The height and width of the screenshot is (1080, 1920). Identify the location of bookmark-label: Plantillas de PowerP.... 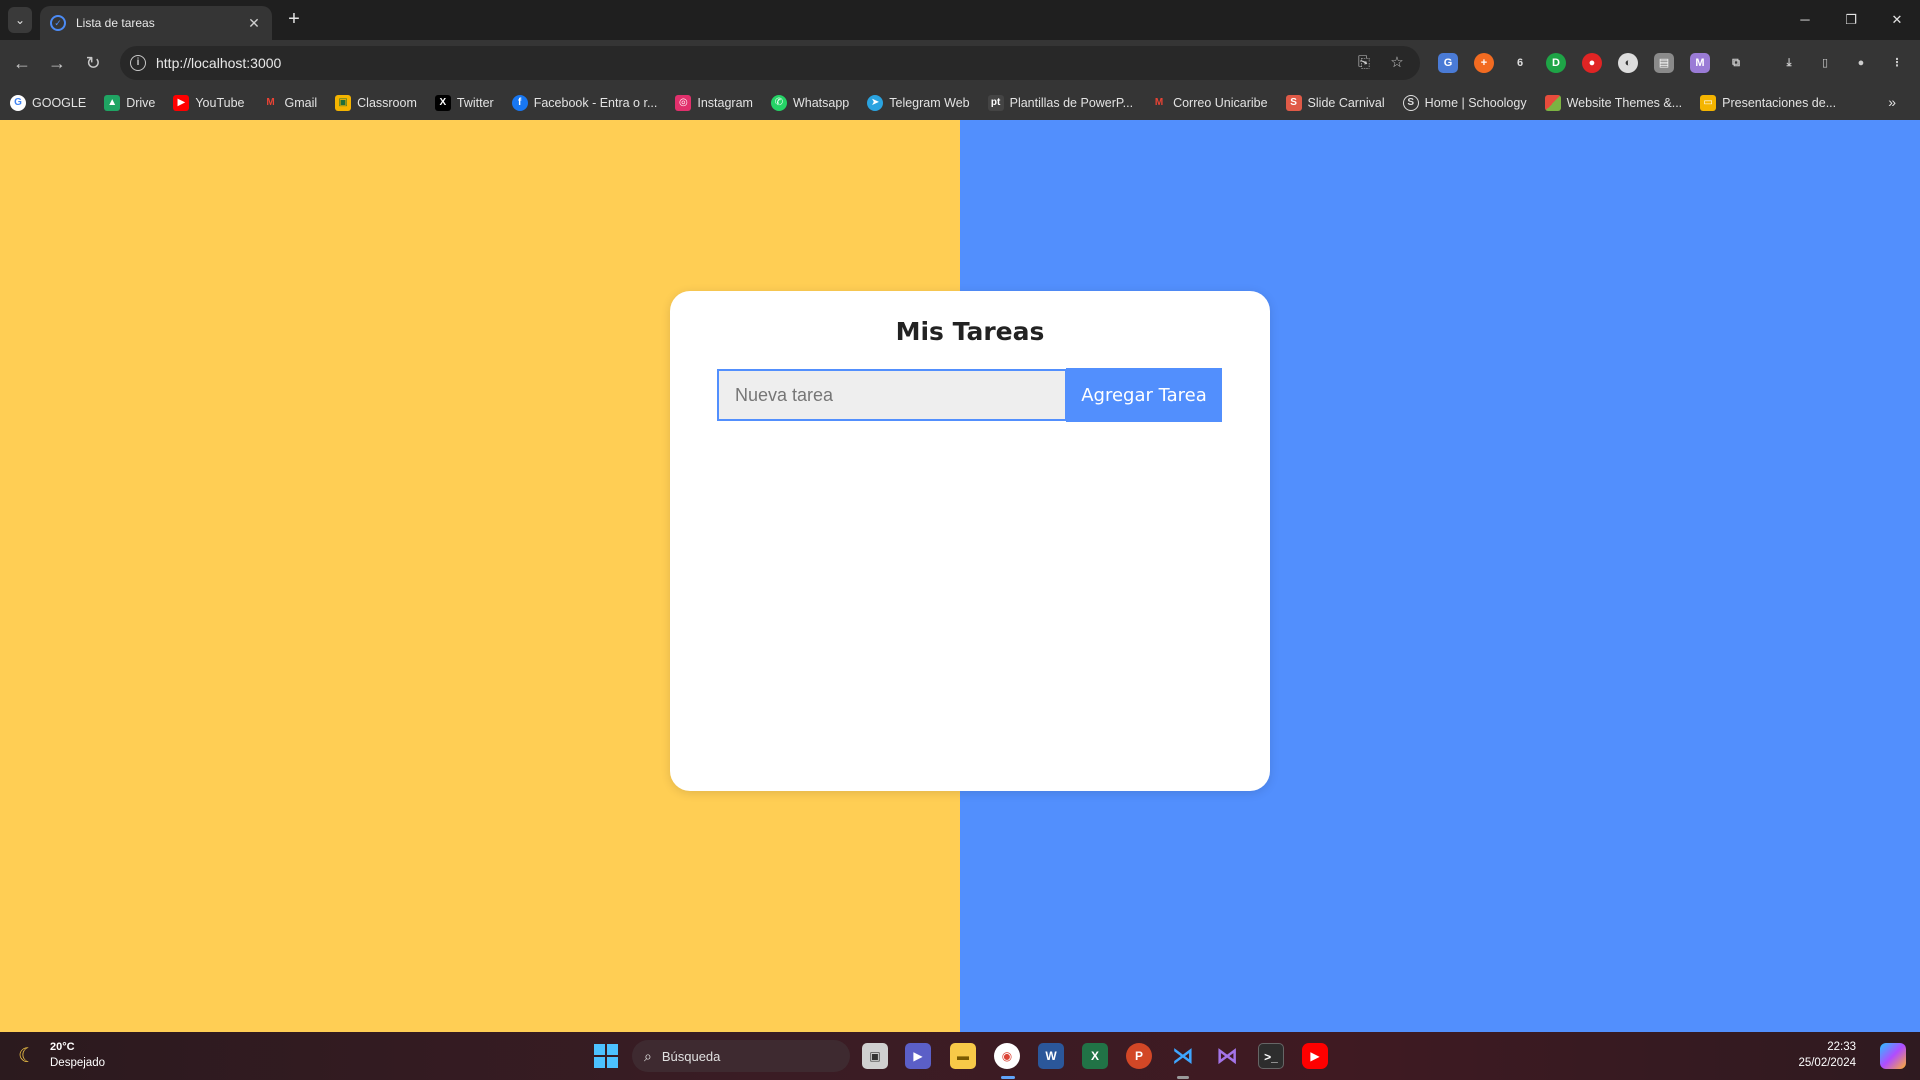
(1071, 103).